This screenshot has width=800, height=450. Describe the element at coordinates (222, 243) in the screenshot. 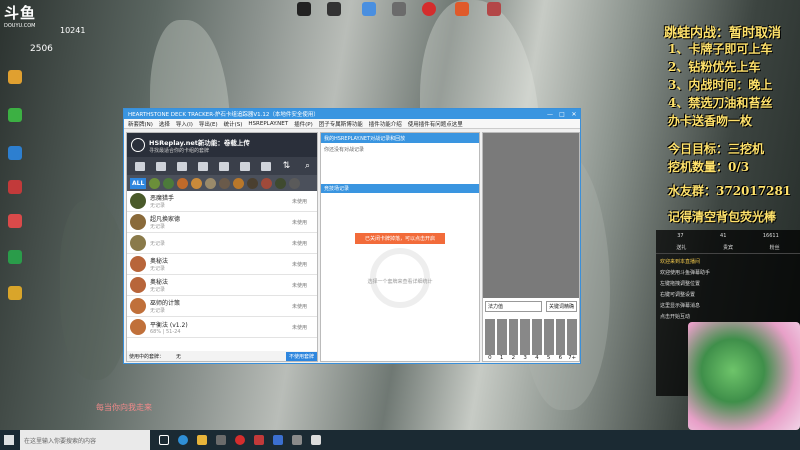

I see `deck-item: 无记录 未使用` at that location.